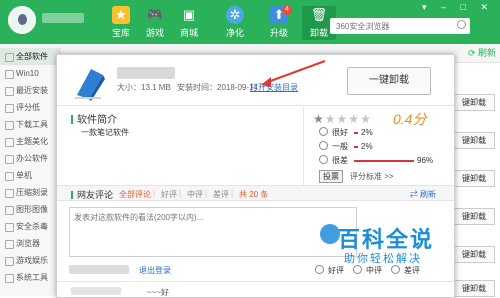 Image resolution: width=500 pixels, height=298 pixels. What do you see at coordinates (195, 194) in the screenshot?
I see `tab-neutral: 中评` at bounding box center [195, 194].